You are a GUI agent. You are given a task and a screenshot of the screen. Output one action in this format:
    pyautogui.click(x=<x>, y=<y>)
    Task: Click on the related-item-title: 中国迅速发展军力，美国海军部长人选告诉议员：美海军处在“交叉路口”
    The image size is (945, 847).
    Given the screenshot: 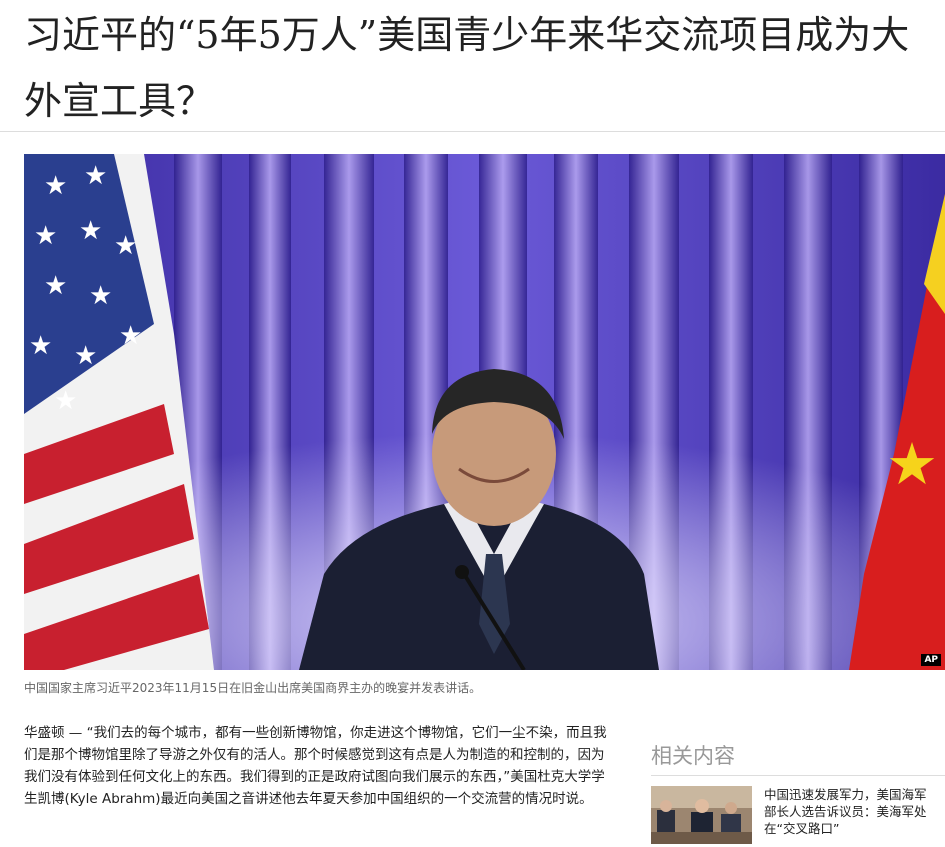 What is the action you would take?
    pyautogui.click(x=849, y=815)
    